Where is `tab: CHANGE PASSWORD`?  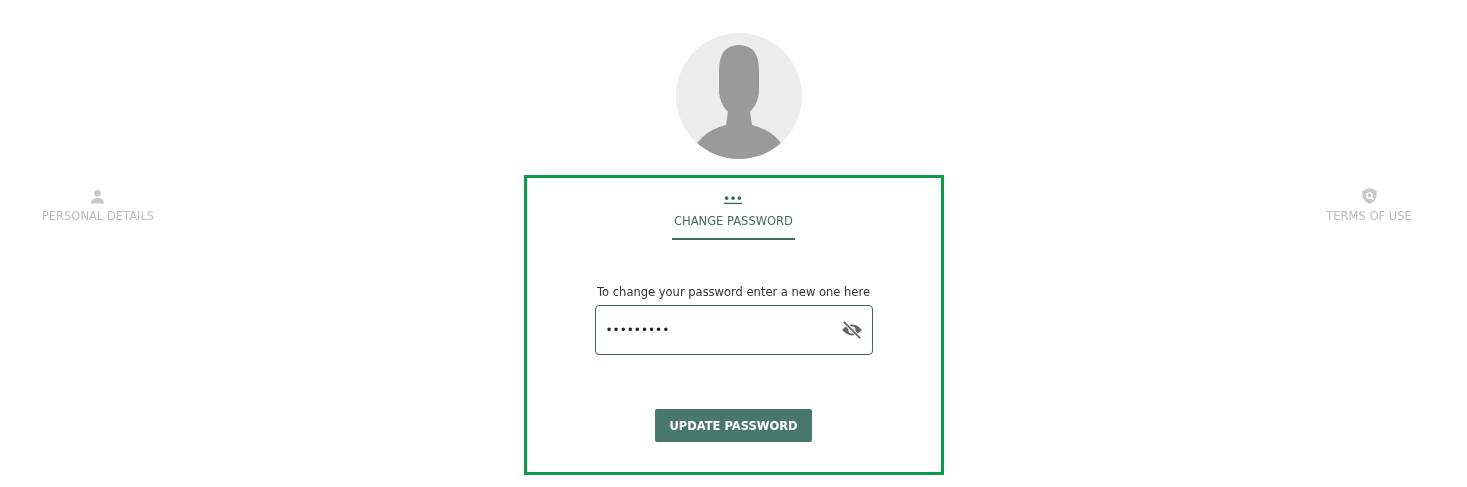
tab: CHANGE PASSWORD is located at coordinates (733, 217).